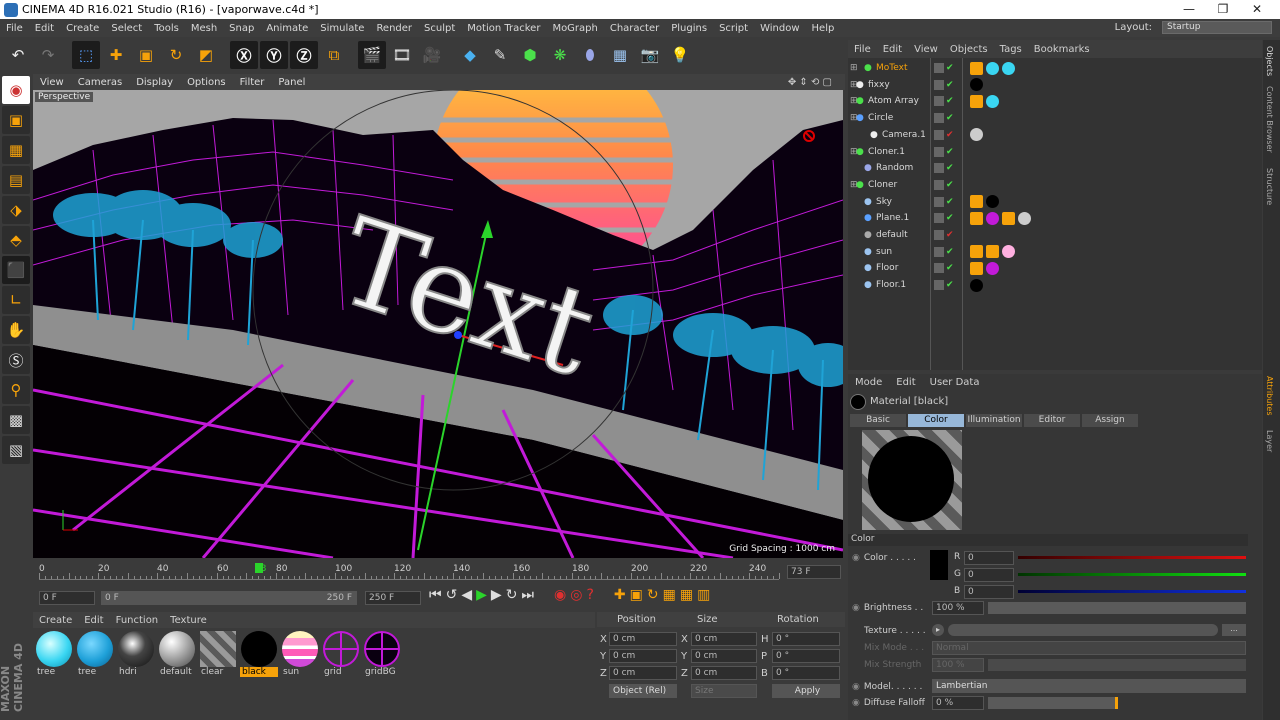 The height and width of the screenshot is (720, 1280). I want to click on size-z-field: 0 cm, so click(724, 673).